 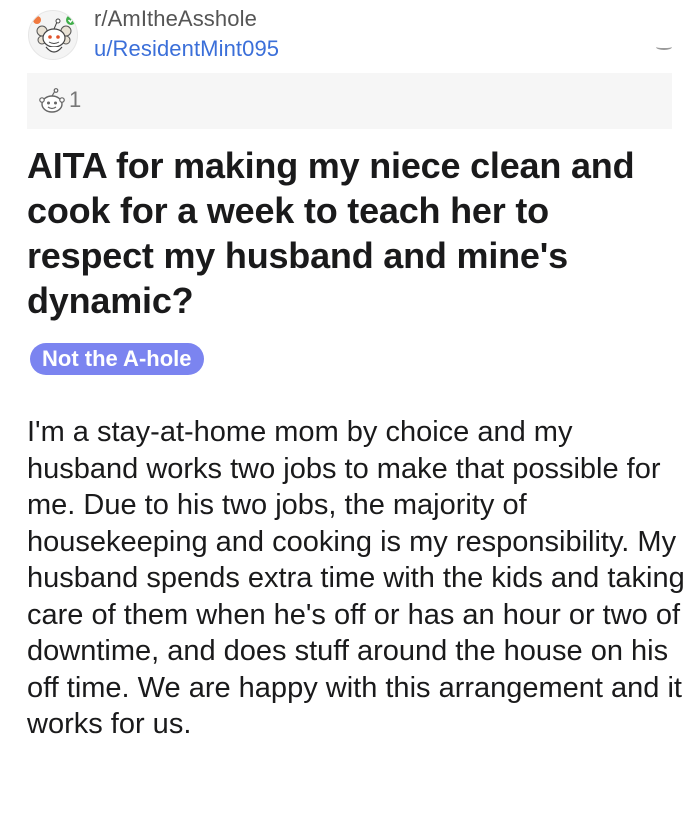 I want to click on snoo-judge-icon, so click(x=54, y=34).